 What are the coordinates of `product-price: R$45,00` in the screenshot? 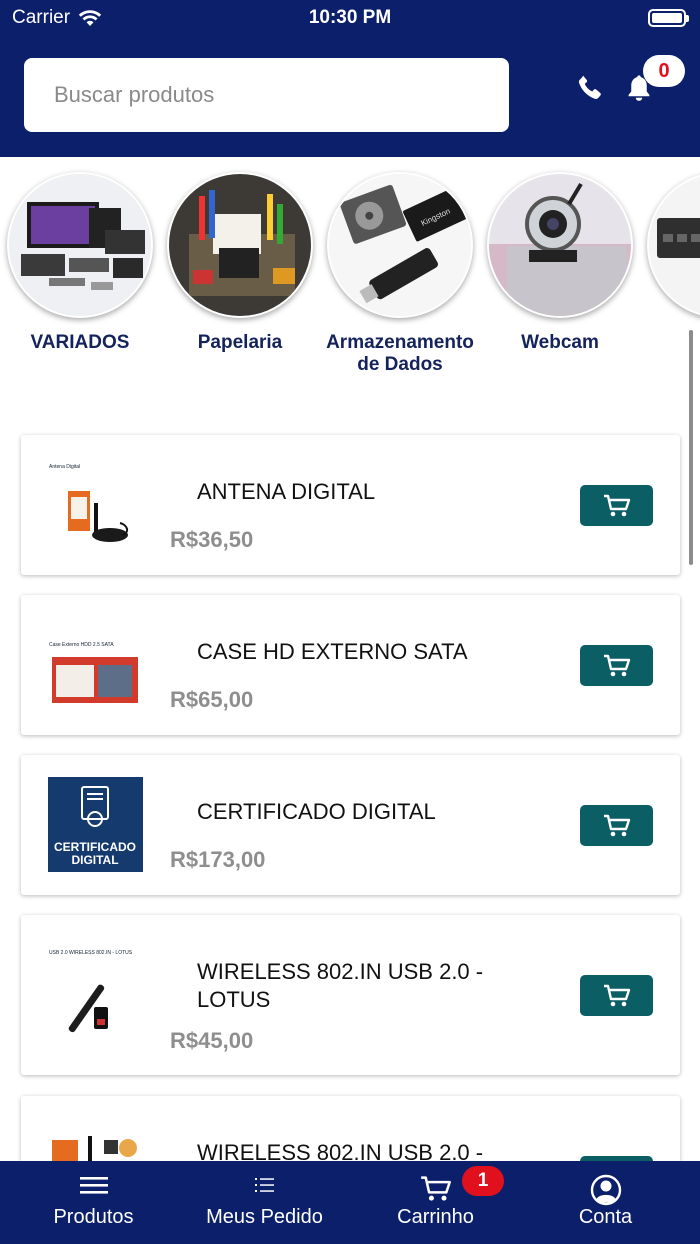 It's located at (212, 1040).